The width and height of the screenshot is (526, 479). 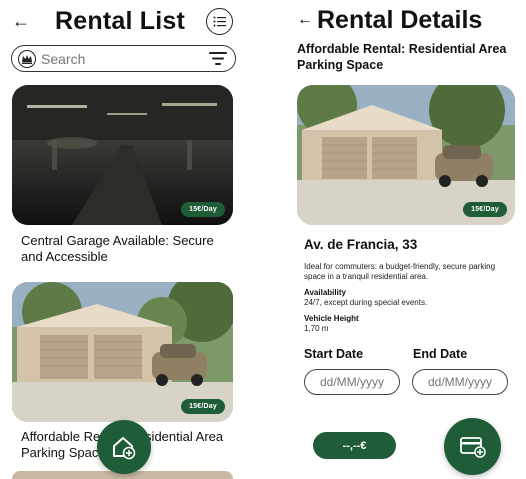 I want to click on address: Av. de Francia, 33, so click(x=361, y=244).